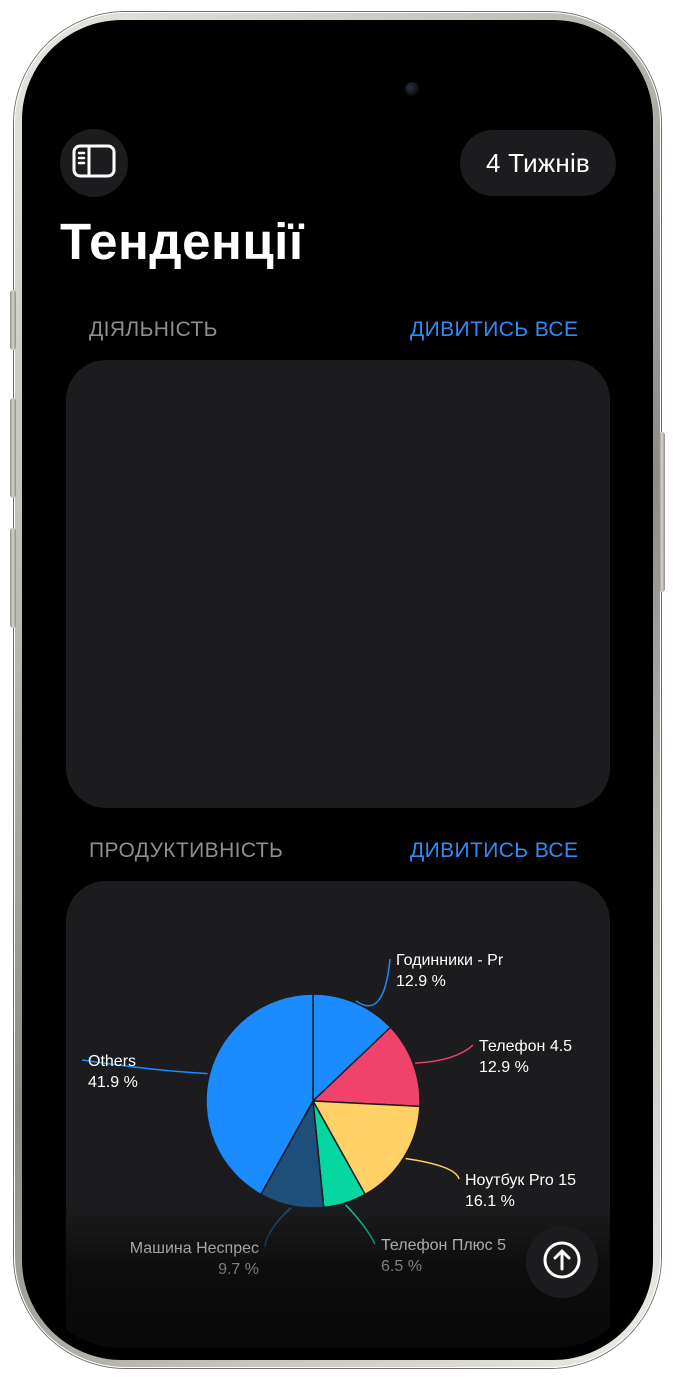  What do you see at coordinates (194, 1248) in the screenshot?
I see `pie-slice-label: Машина Неспрес` at bounding box center [194, 1248].